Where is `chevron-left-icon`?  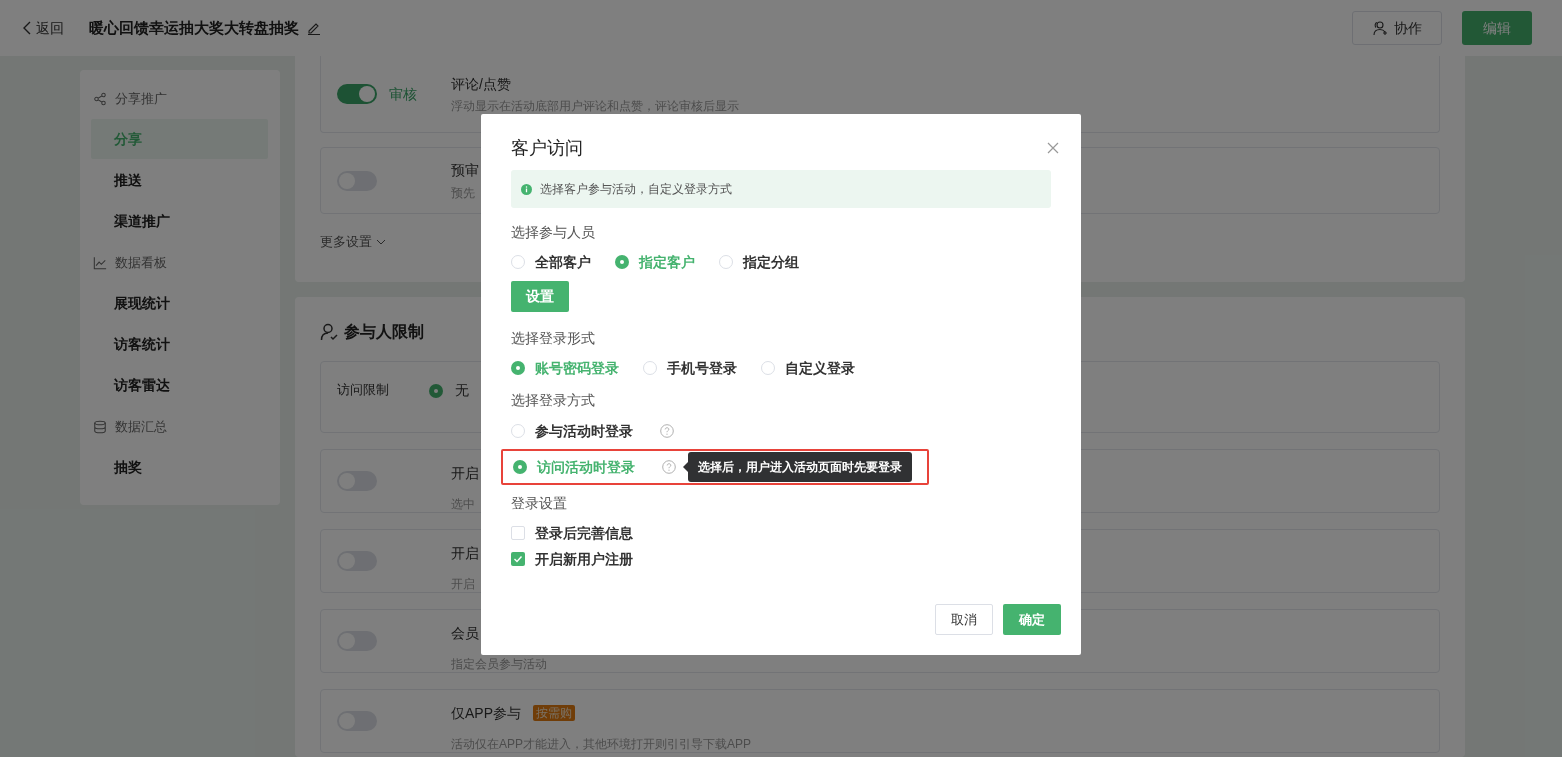
chevron-left-icon is located at coordinates (27, 28).